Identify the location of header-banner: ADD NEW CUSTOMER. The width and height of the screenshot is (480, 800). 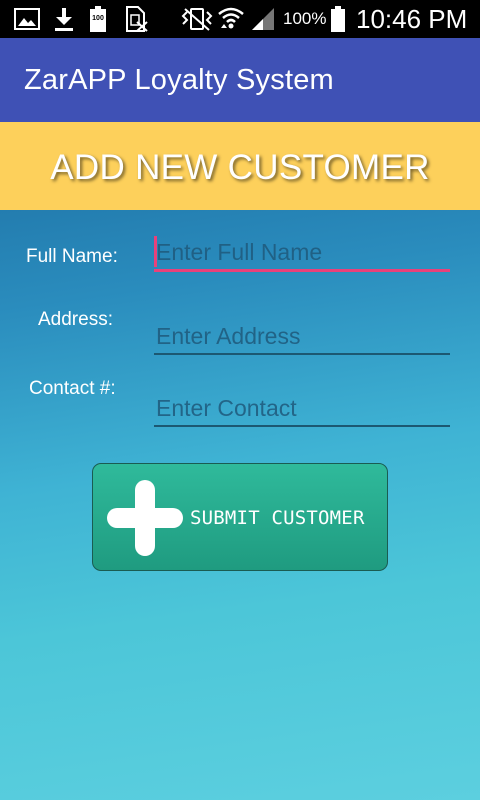
(240, 166).